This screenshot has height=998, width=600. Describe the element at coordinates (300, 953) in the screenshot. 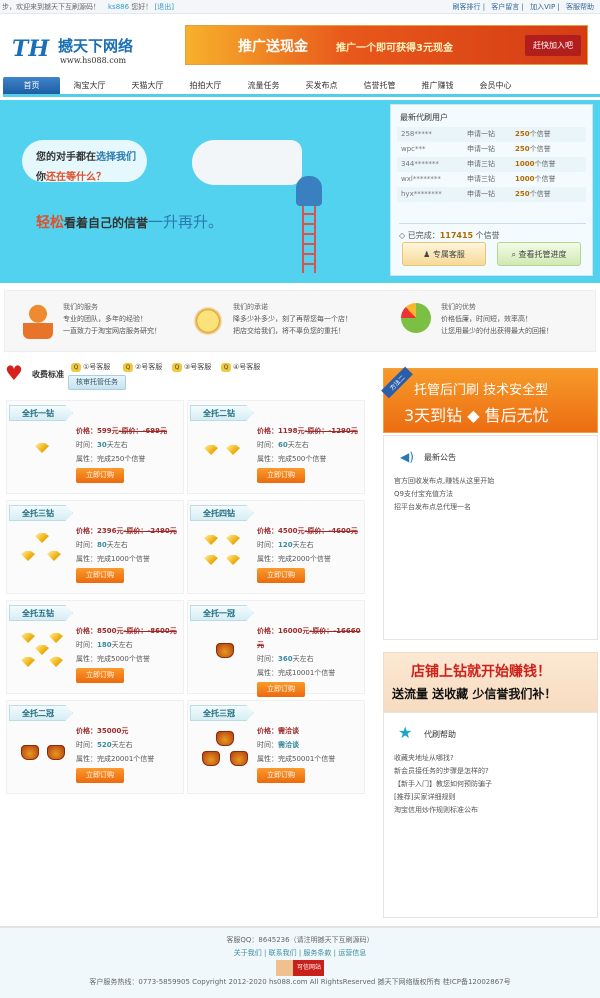

I see `footer-links: 关于我们 | 联系我们 | 服务条款 | 运营信息` at that location.